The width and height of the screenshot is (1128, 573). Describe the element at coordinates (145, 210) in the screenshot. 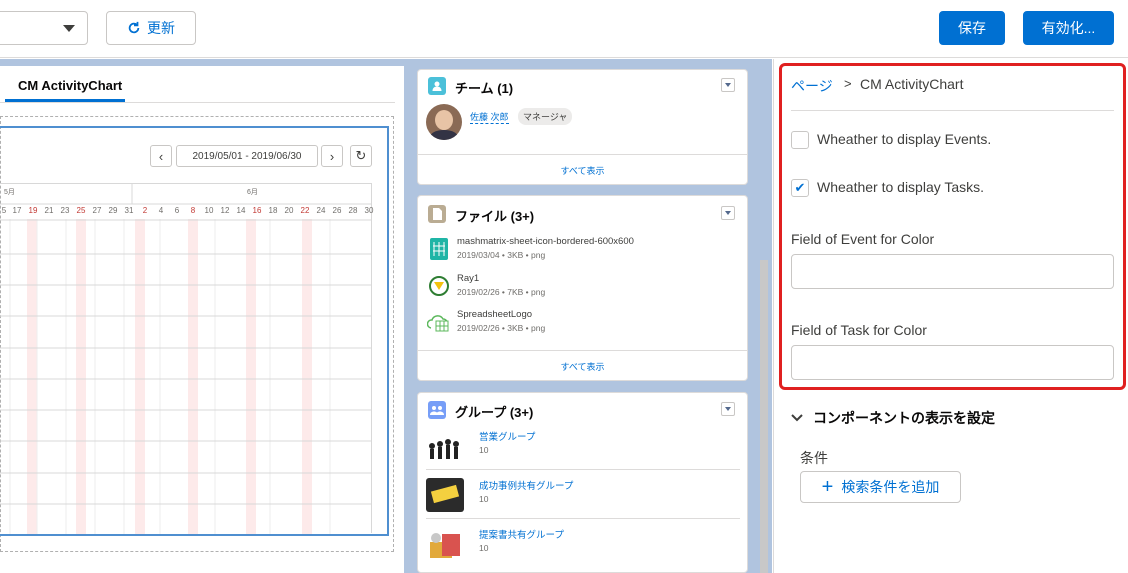

I see `day-label: 2` at that location.